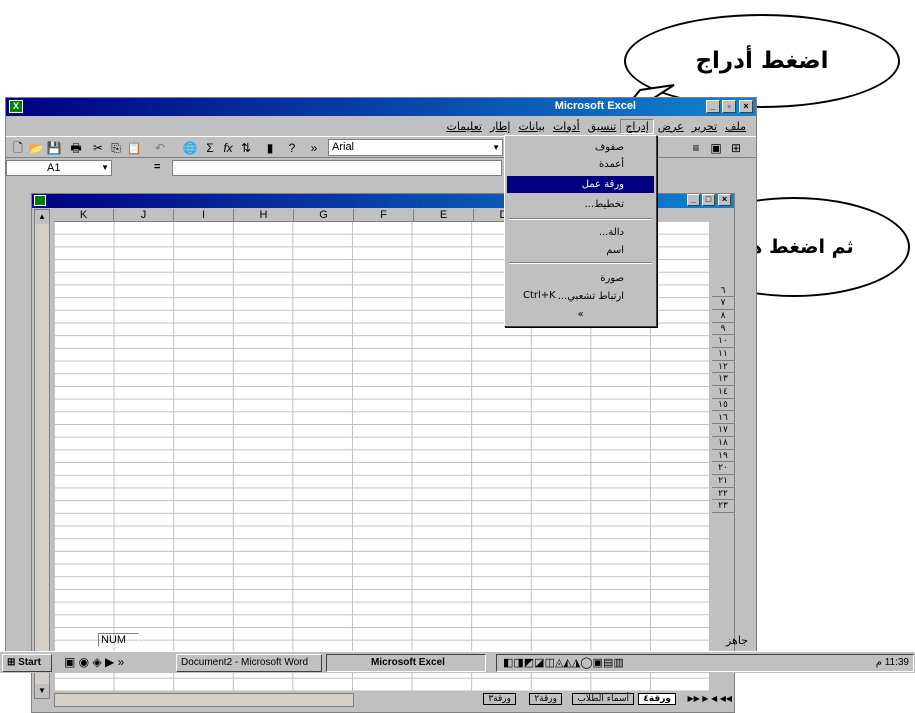 Image resolution: width=915 pixels, height=713 pixels. I want to click on new-icon: 🗋, so click(18, 148).